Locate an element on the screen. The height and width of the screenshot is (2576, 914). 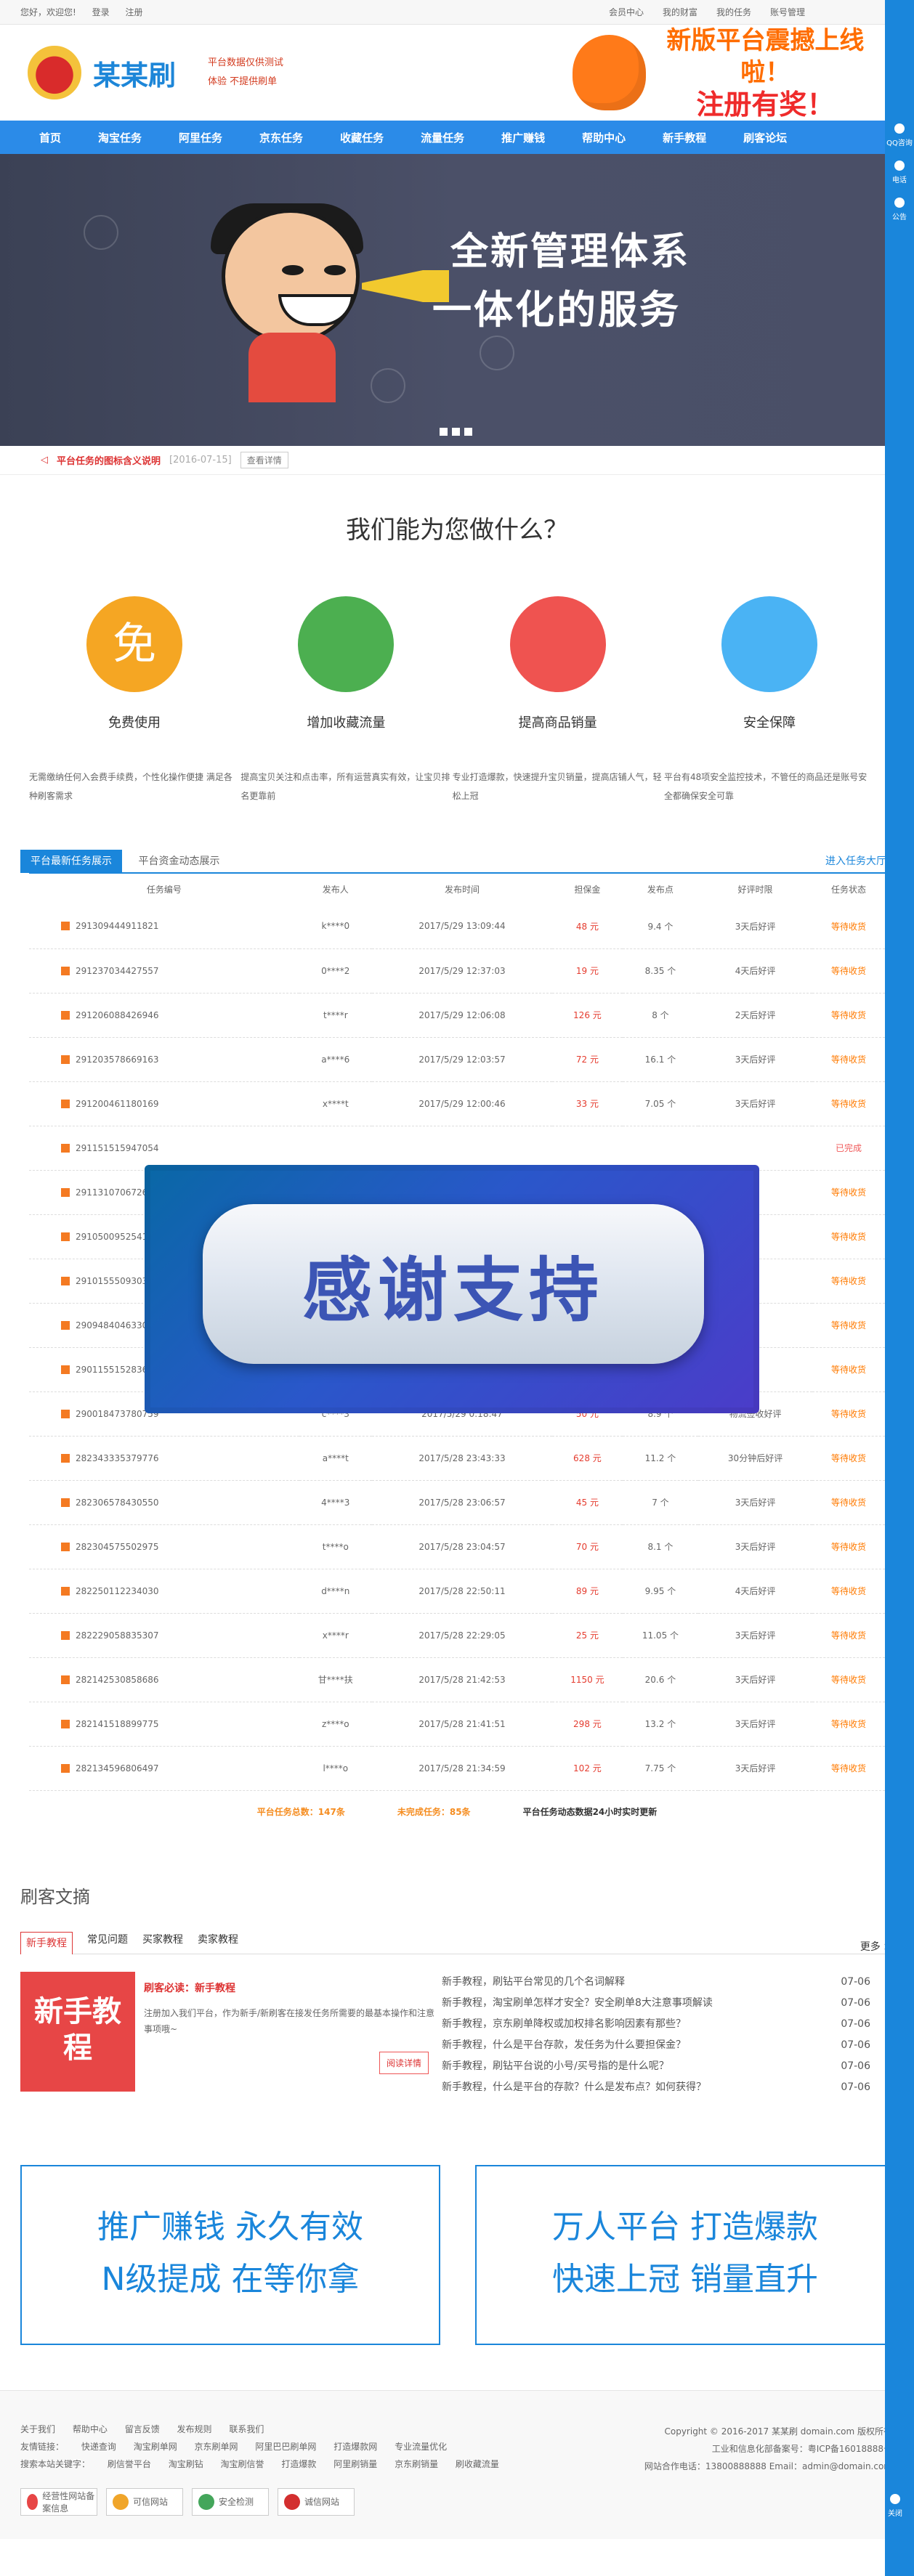
enter-task-hall-link: 进入任务大厅 is located at coordinates (856, 860).